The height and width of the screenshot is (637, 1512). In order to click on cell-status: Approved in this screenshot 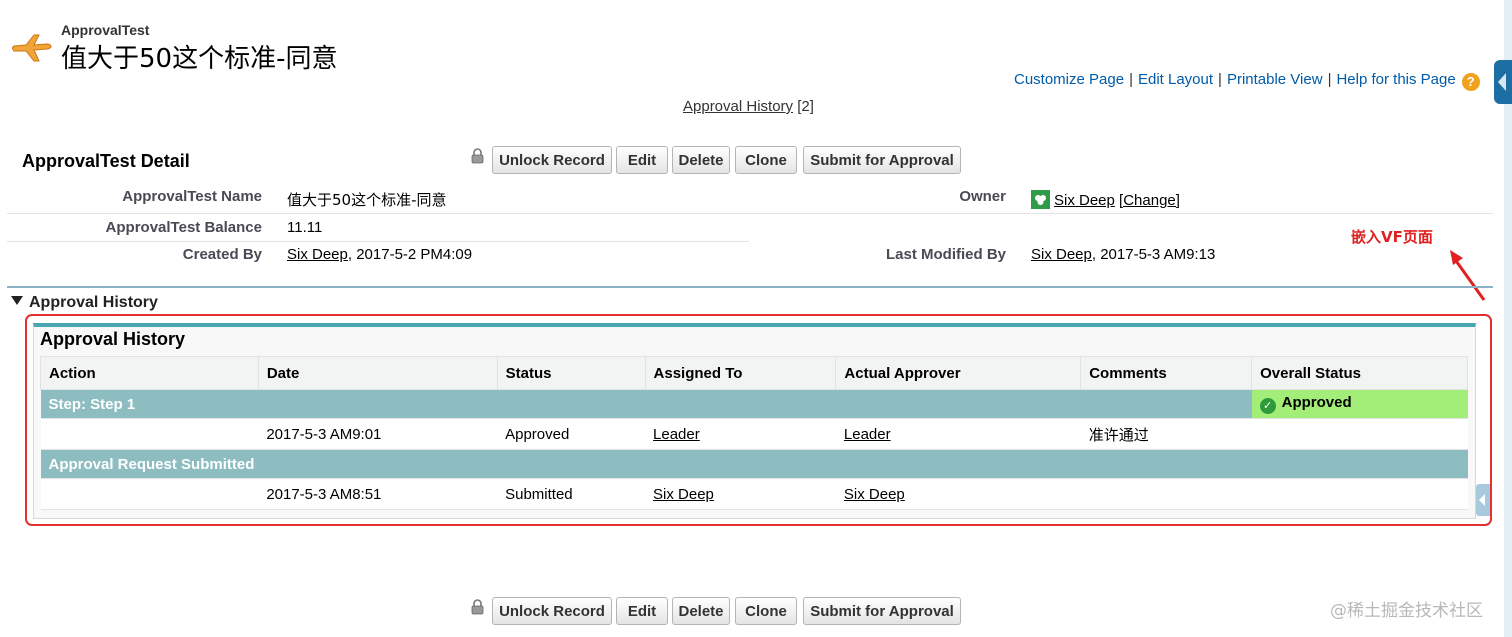, I will do `click(571, 434)`.